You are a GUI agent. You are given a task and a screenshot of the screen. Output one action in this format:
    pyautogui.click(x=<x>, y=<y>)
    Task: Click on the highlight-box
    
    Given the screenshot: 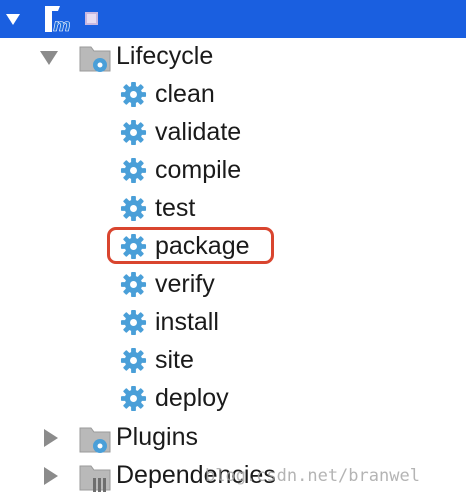 What is the action you would take?
    pyautogui.click(x=190, y=245)
    